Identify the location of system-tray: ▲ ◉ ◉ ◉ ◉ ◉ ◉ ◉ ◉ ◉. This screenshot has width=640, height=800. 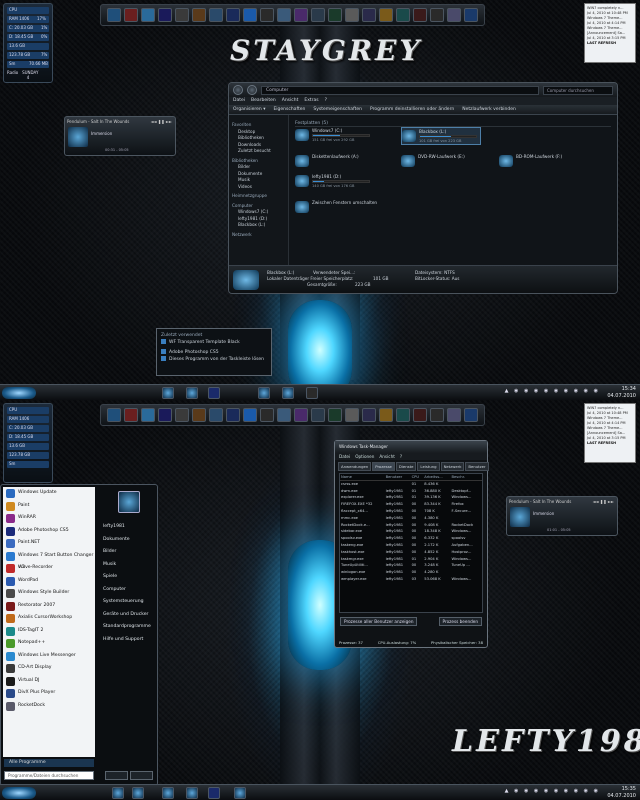
(552, 391).